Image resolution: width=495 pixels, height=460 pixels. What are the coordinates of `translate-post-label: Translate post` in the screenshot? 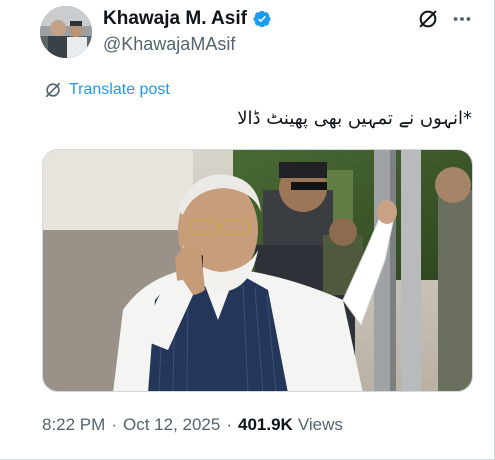 It's located at (119, 89).